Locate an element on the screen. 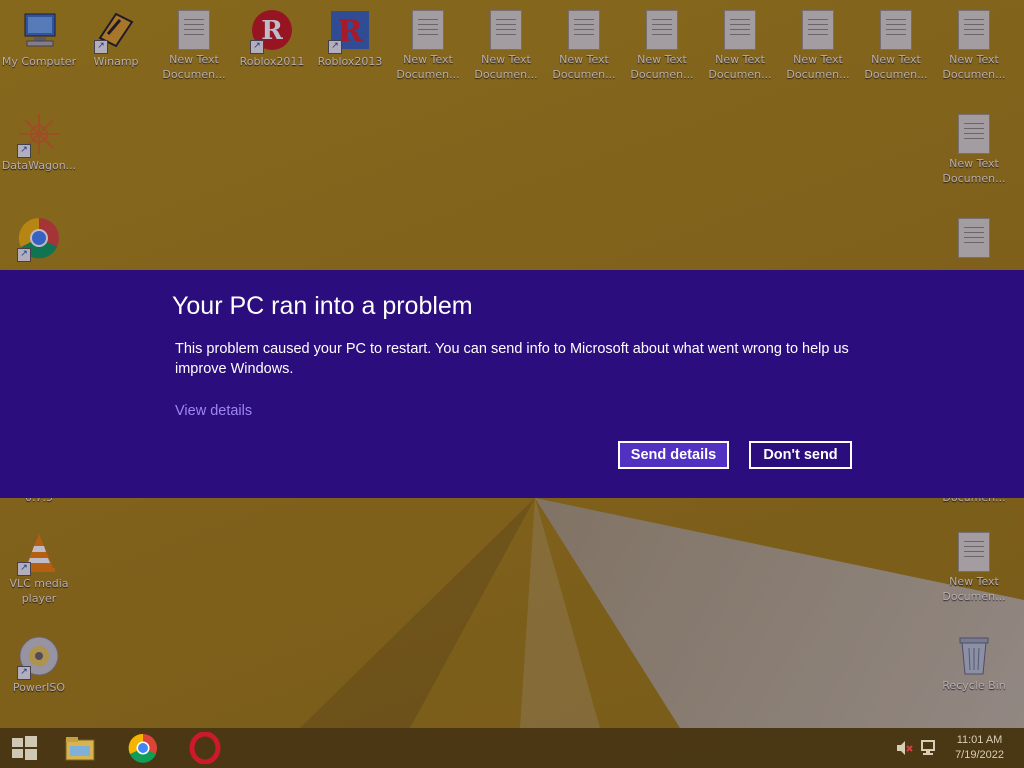 The image size is (1024, 768). opera-icon is located at coordinates (205, 748).